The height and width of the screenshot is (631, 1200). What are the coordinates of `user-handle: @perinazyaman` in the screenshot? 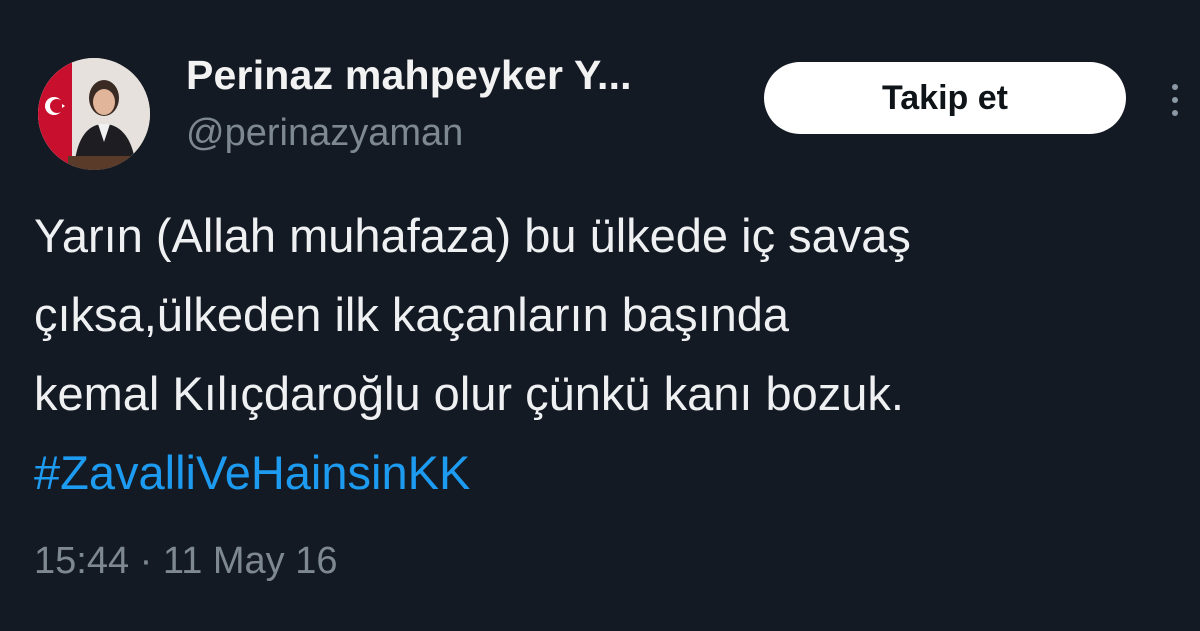 It's located at (324, 133).